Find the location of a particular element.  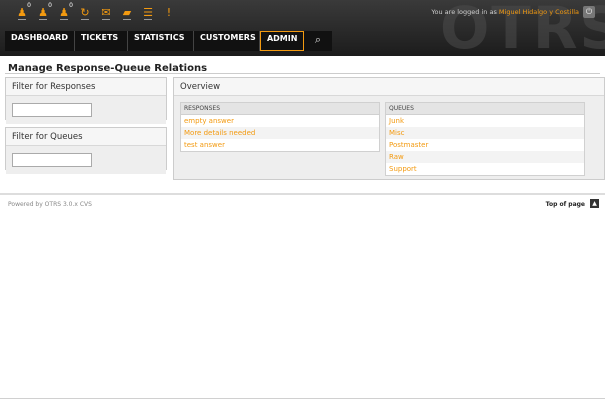

title-divider is located at coordinates (302, 73).